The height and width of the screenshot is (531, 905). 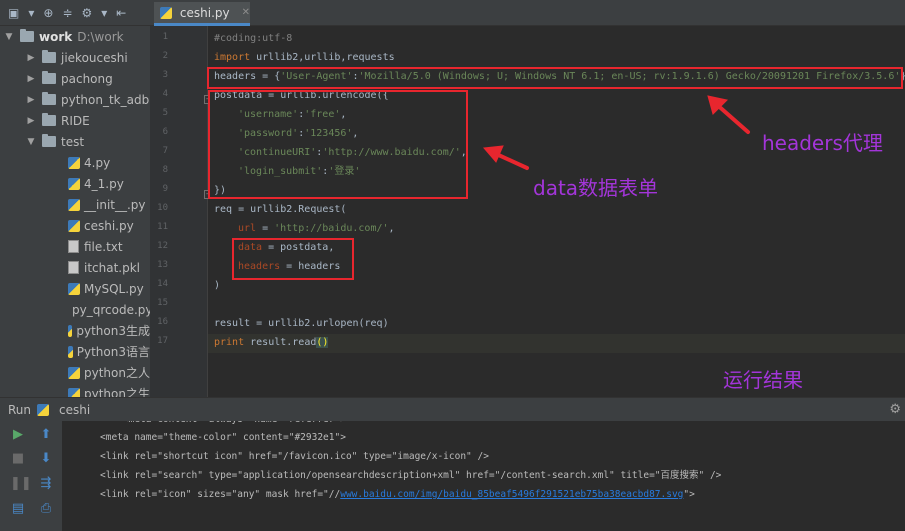 I want to click on tree-root: ▼ work D:\work, so click(x=75, y=36).